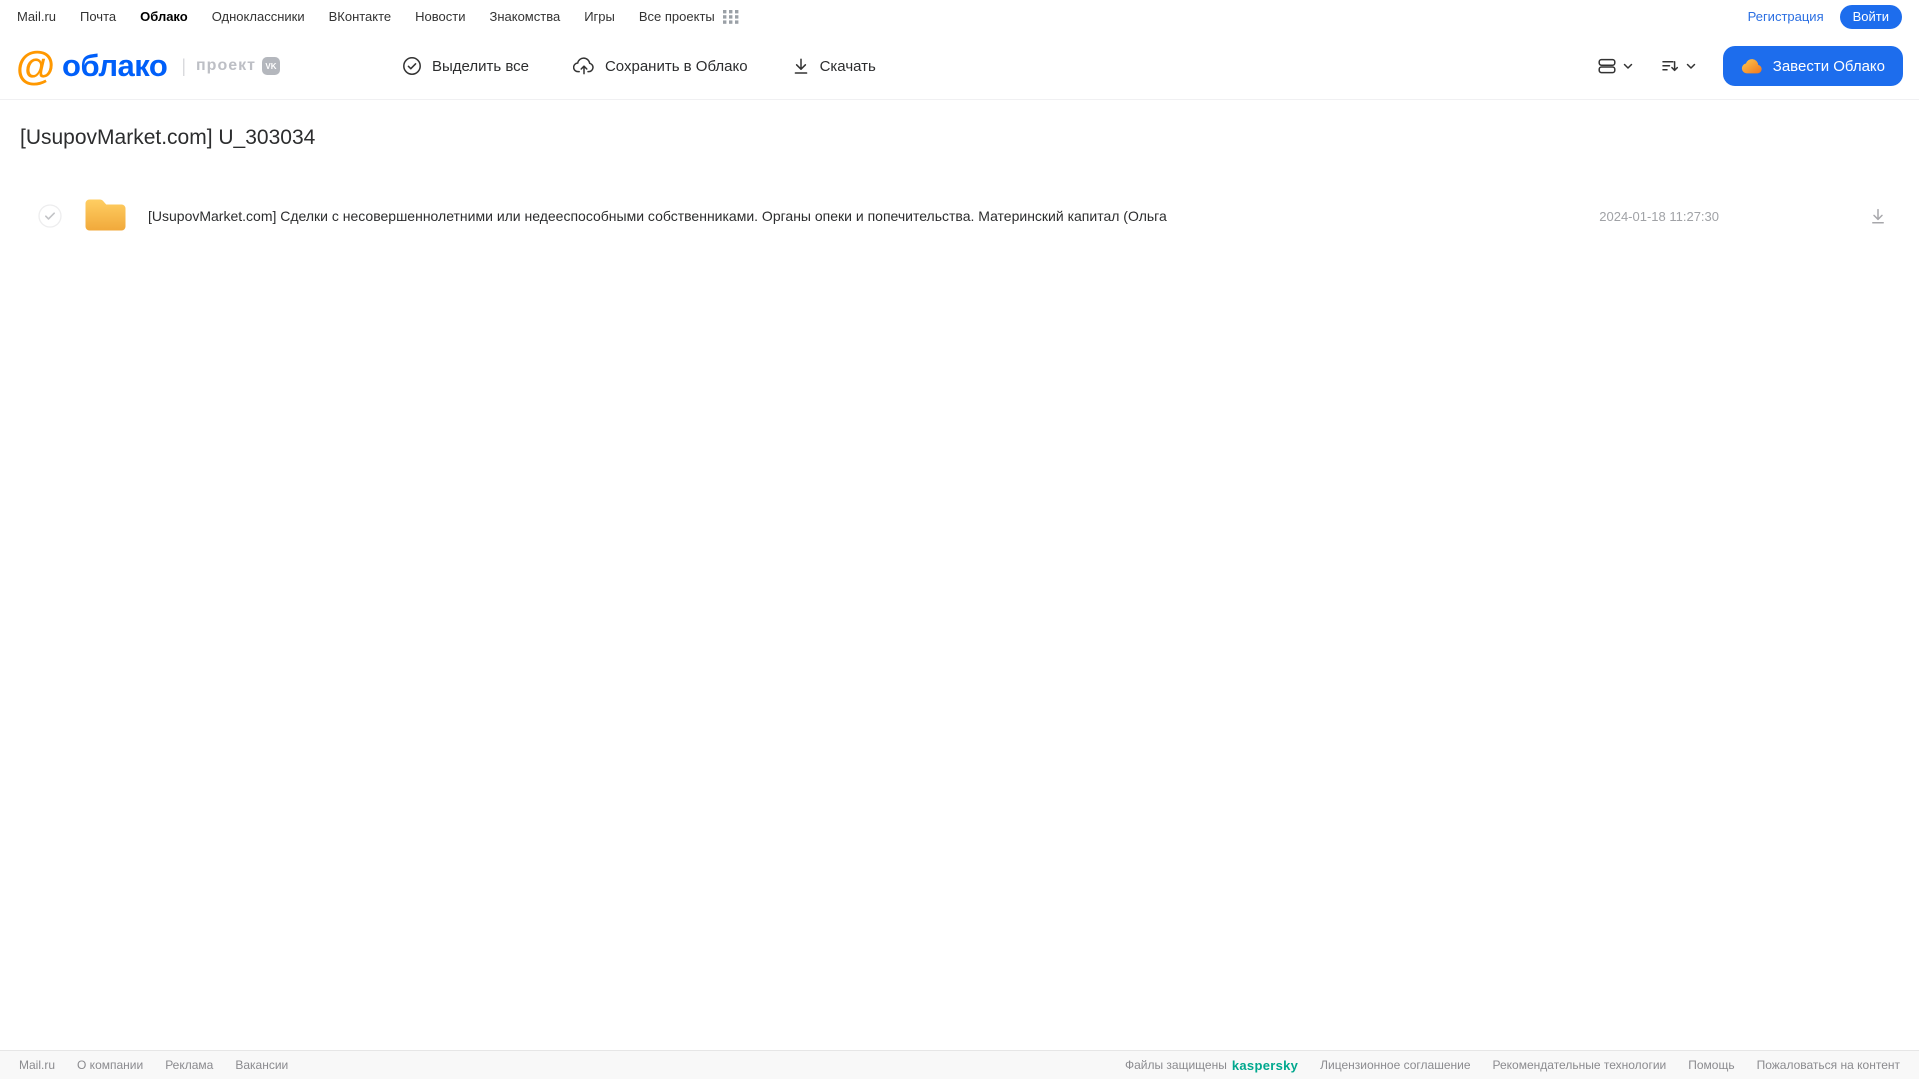  I want to click on download-icon, so click(801, 66).